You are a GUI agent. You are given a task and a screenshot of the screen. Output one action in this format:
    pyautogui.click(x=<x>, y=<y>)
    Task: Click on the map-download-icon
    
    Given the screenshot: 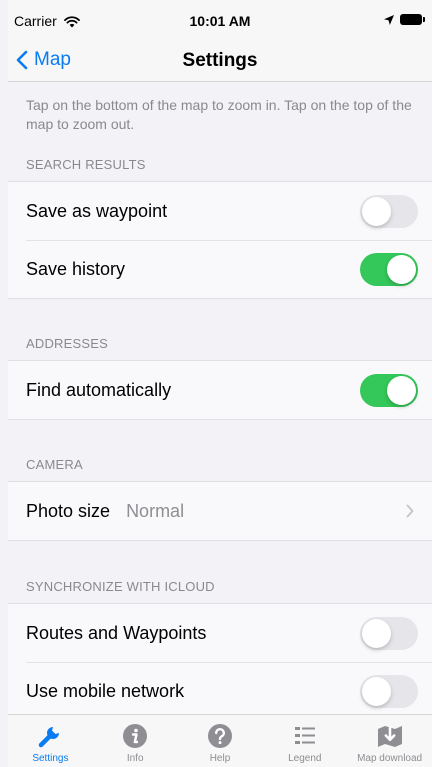 What is the action you would take?
    pyautogui.click(x=389, y=736)
    